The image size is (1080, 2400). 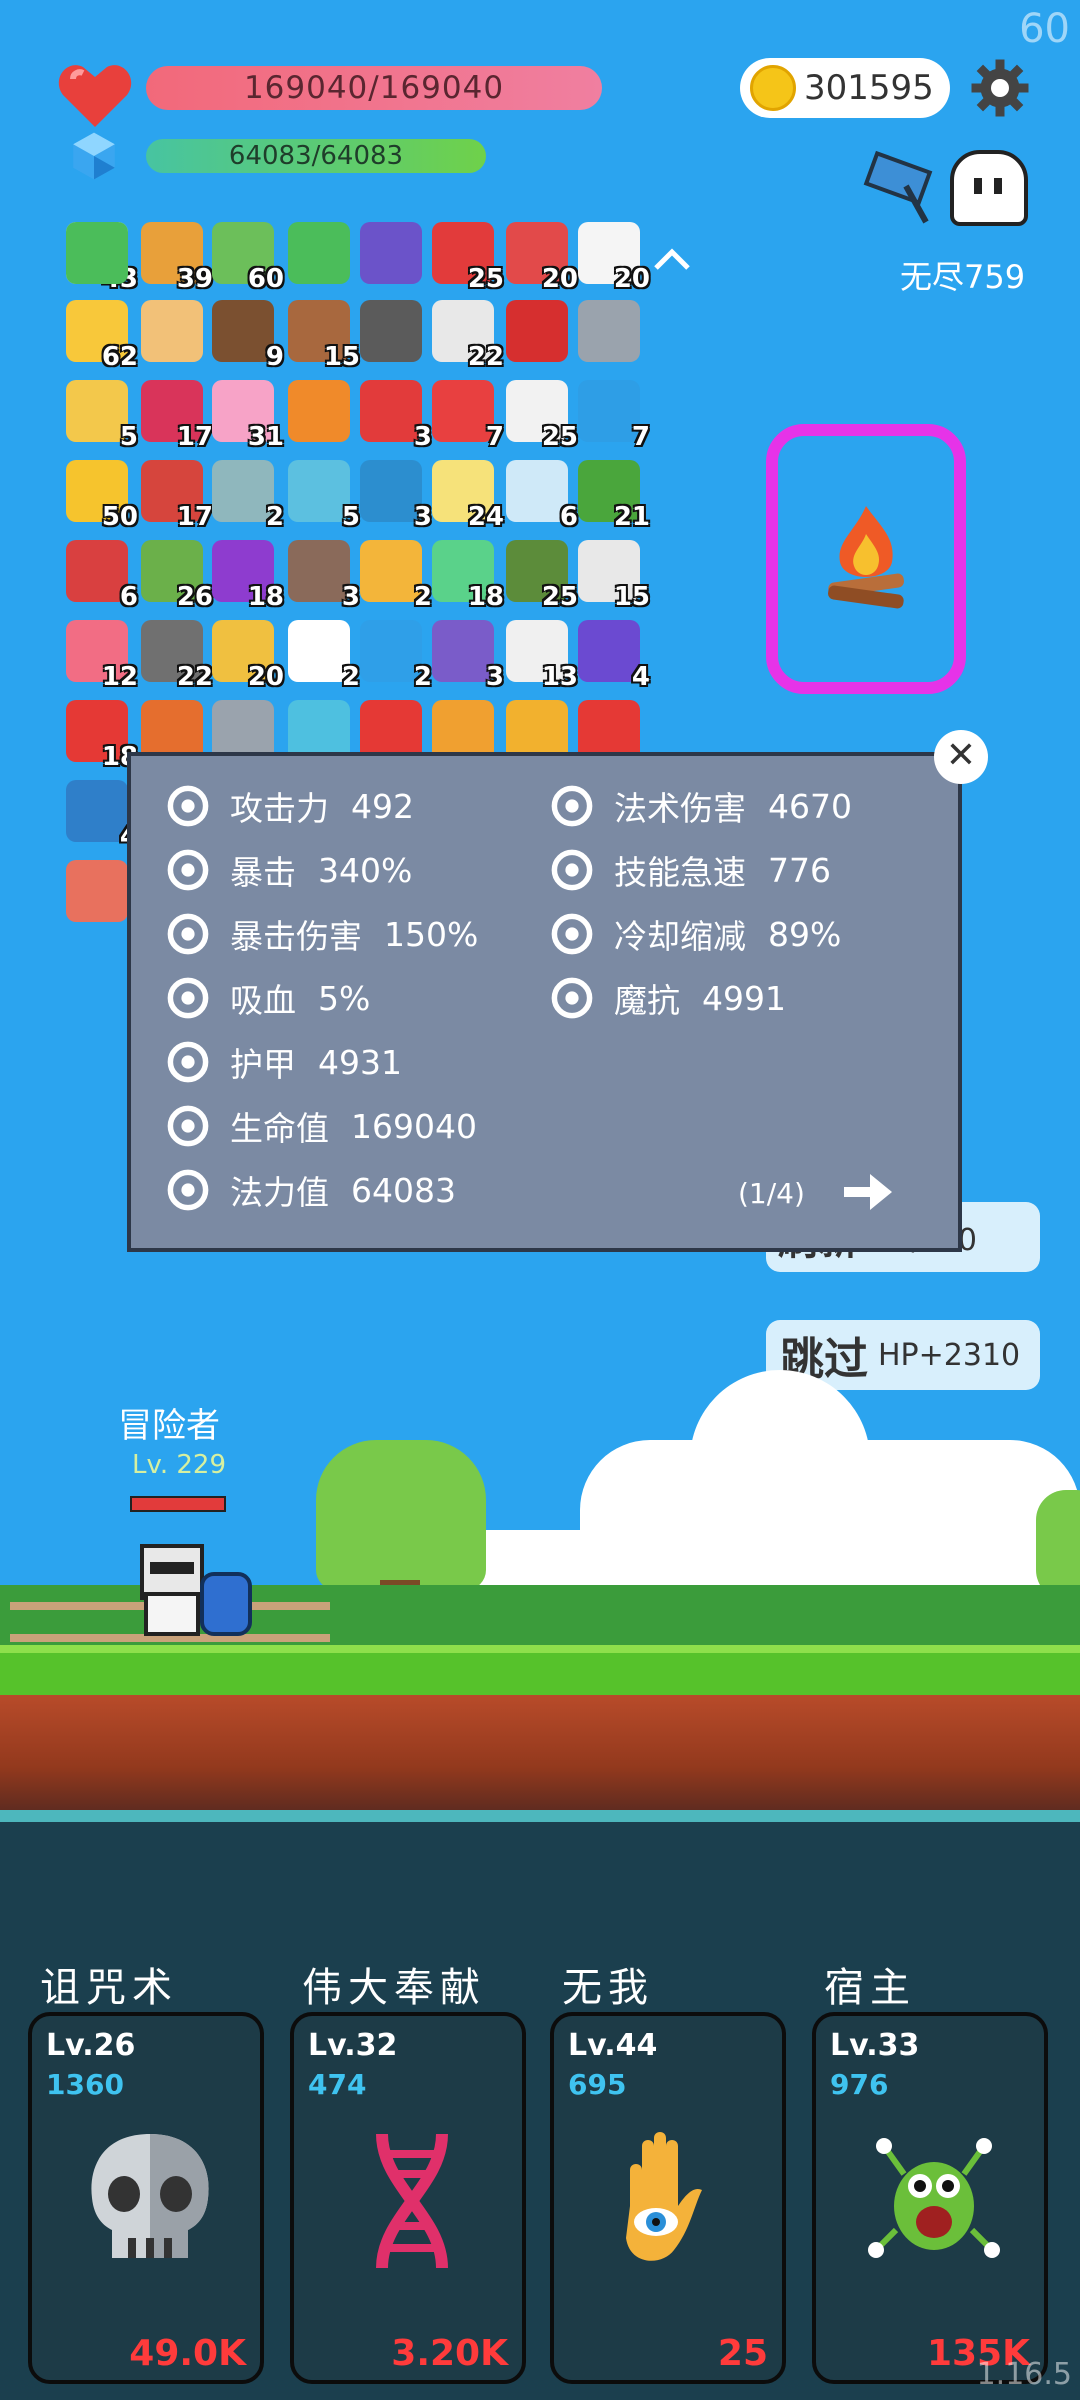 What do you see at coordinates (1000, 88) in the screenshot?
I see `settings-gear-icon` at bounding box center [1000, 88].